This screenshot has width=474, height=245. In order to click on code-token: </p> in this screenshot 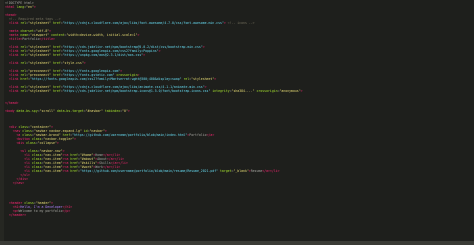, I will do `click(66, 211)`.